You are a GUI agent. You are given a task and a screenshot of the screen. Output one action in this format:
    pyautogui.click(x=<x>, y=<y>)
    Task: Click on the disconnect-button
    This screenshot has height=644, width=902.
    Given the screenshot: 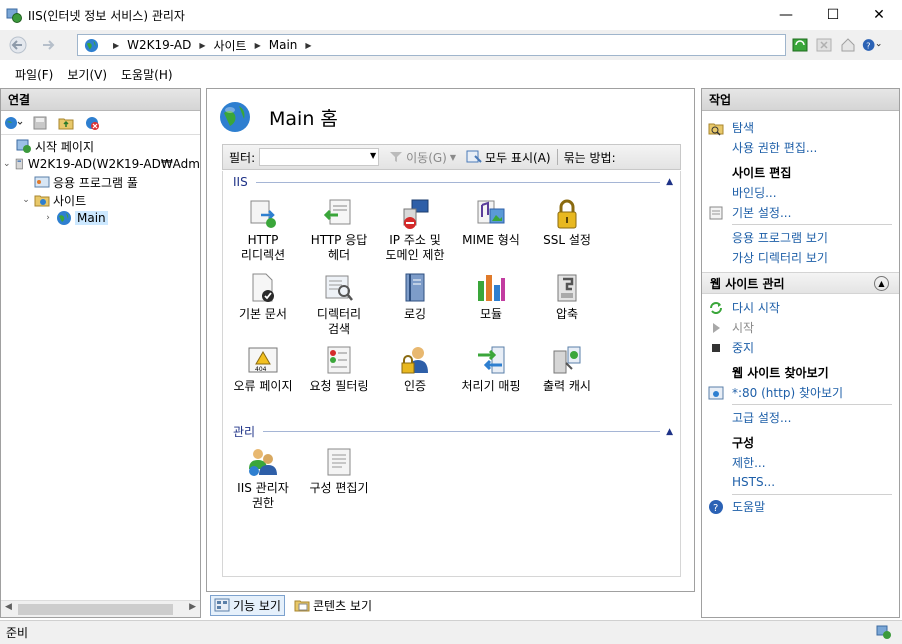 What is the action you would take?
    pyautogui.click(x=92, y=123)
    